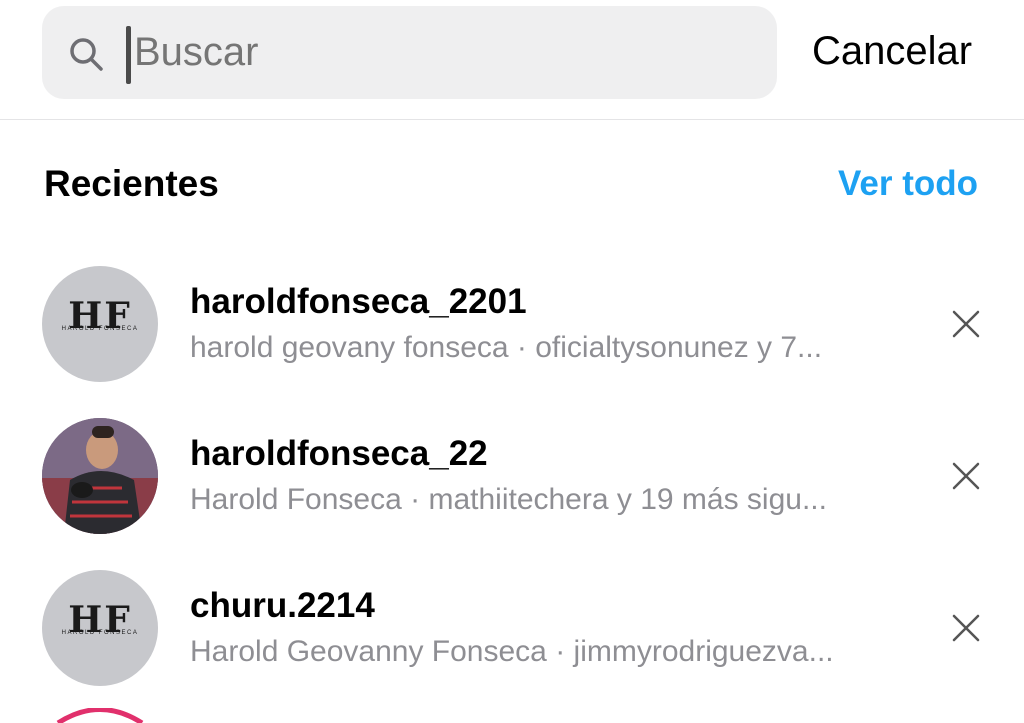 This screenshot has height=723, width=1024. Describe the element at coordinates (282, 605) in the screenshot. I see `username: churu.2214` at that location.